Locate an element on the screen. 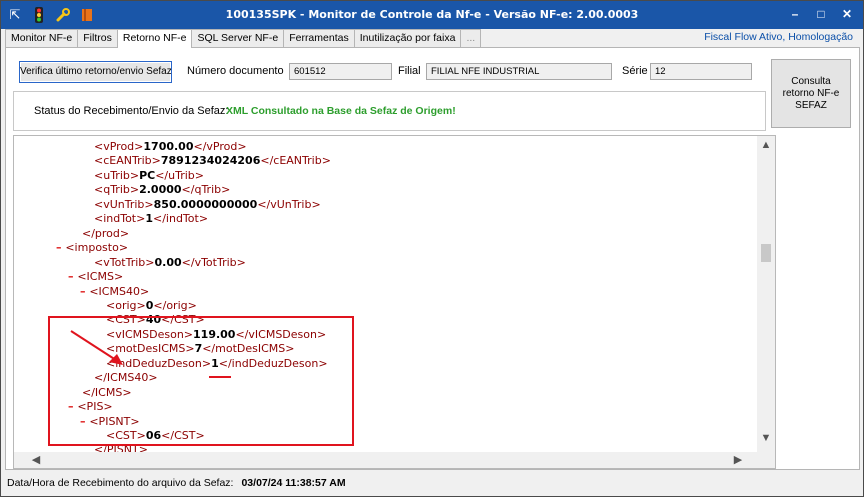 This screenshot has height=497, width=864. highlight-underline is located at coordinates (220, 377).